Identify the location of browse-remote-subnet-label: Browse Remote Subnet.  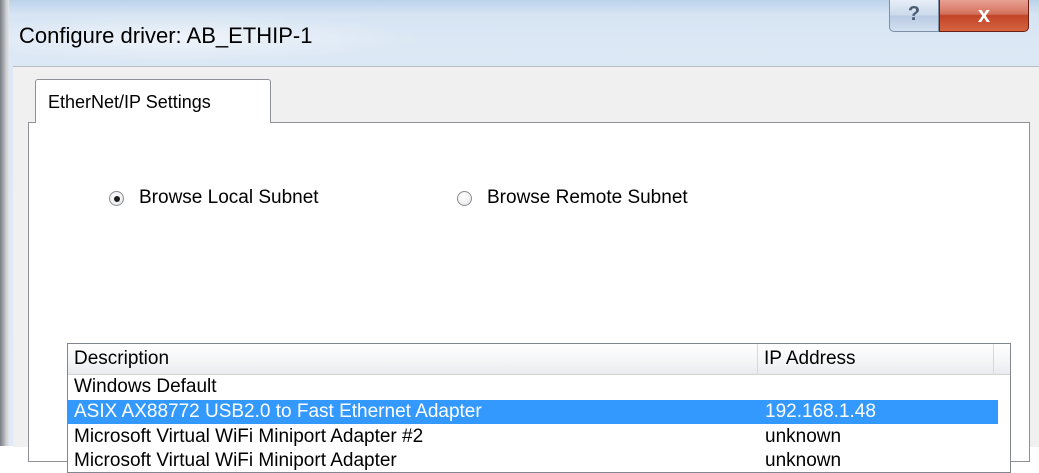
(587, 197).